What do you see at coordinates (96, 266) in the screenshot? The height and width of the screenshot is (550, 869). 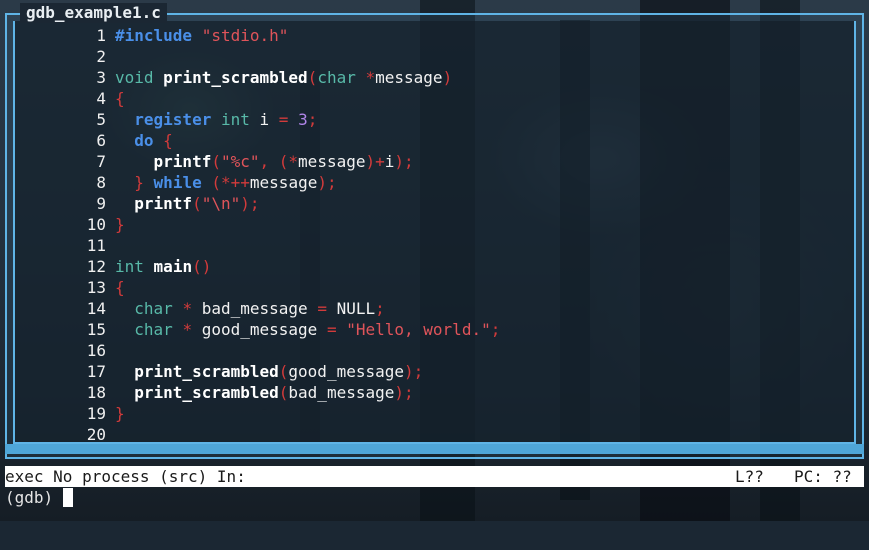 I see `line-number: 12` at bounding box center [96, 266].